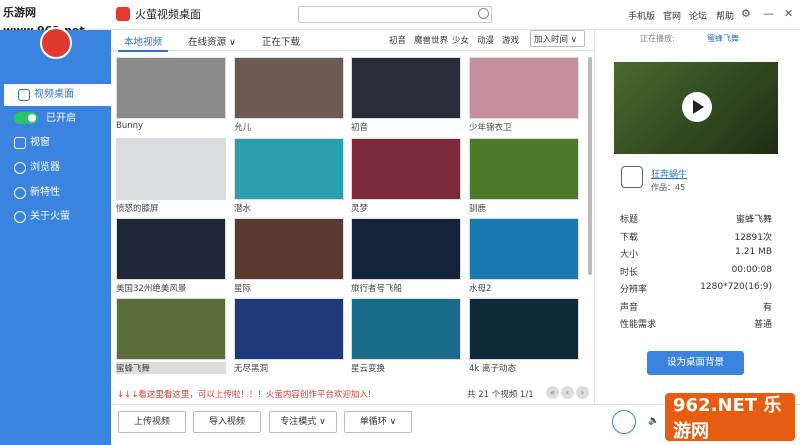 The image size is (800, 445). I want to click on video-title: 允儿, so click(243, 128).